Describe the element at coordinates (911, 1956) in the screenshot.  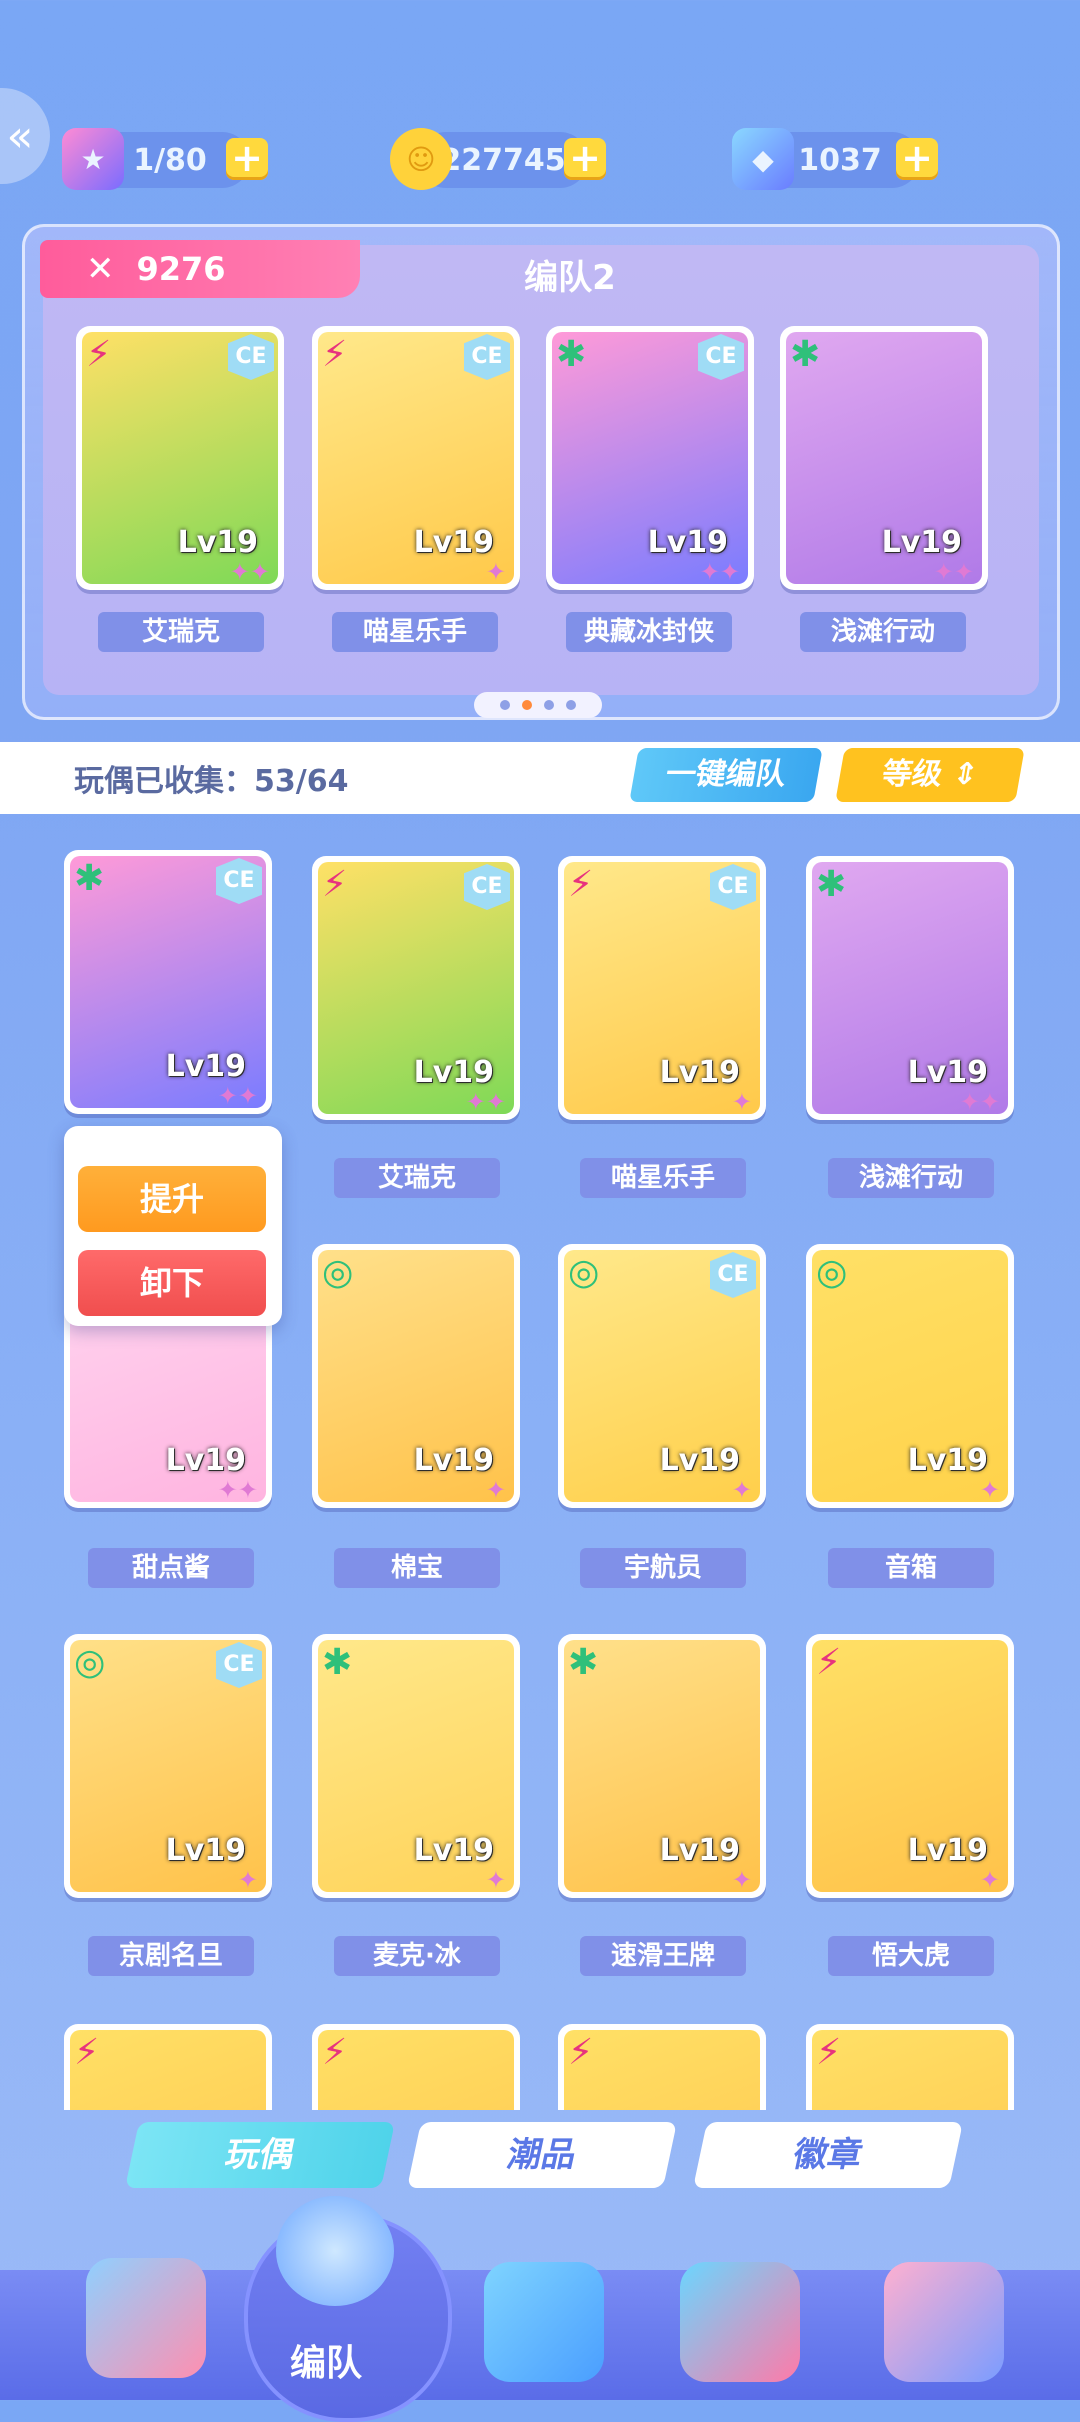
I see `doll-name: 悟大虎` at that location.